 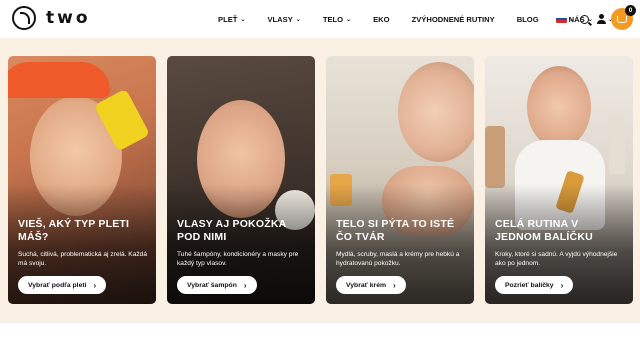 What do you see at coordinates (561, 19) in the screenshot?
I see `slovak-flag-icon` at bounding box center [561, 19].